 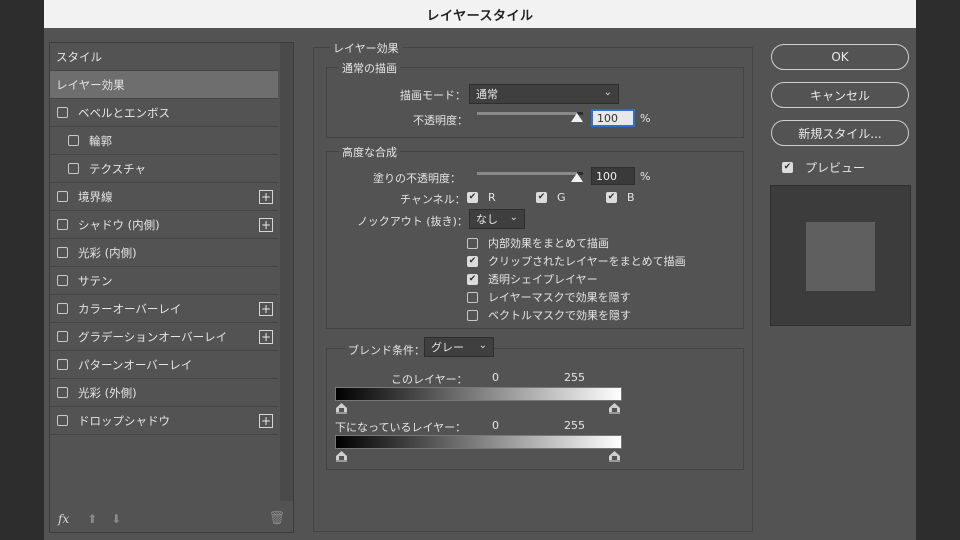 What do you see at coordinates (574, 425) in the screenshot?
I see `underlying-layer-max: 255` at bounding box center [574, 425].